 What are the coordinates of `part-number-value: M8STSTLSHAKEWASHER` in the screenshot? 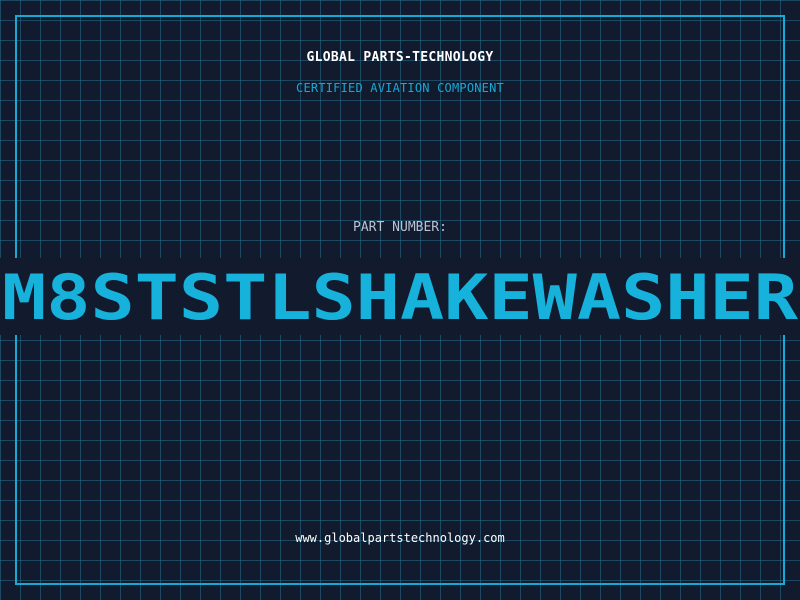 It's located at (400, 297).